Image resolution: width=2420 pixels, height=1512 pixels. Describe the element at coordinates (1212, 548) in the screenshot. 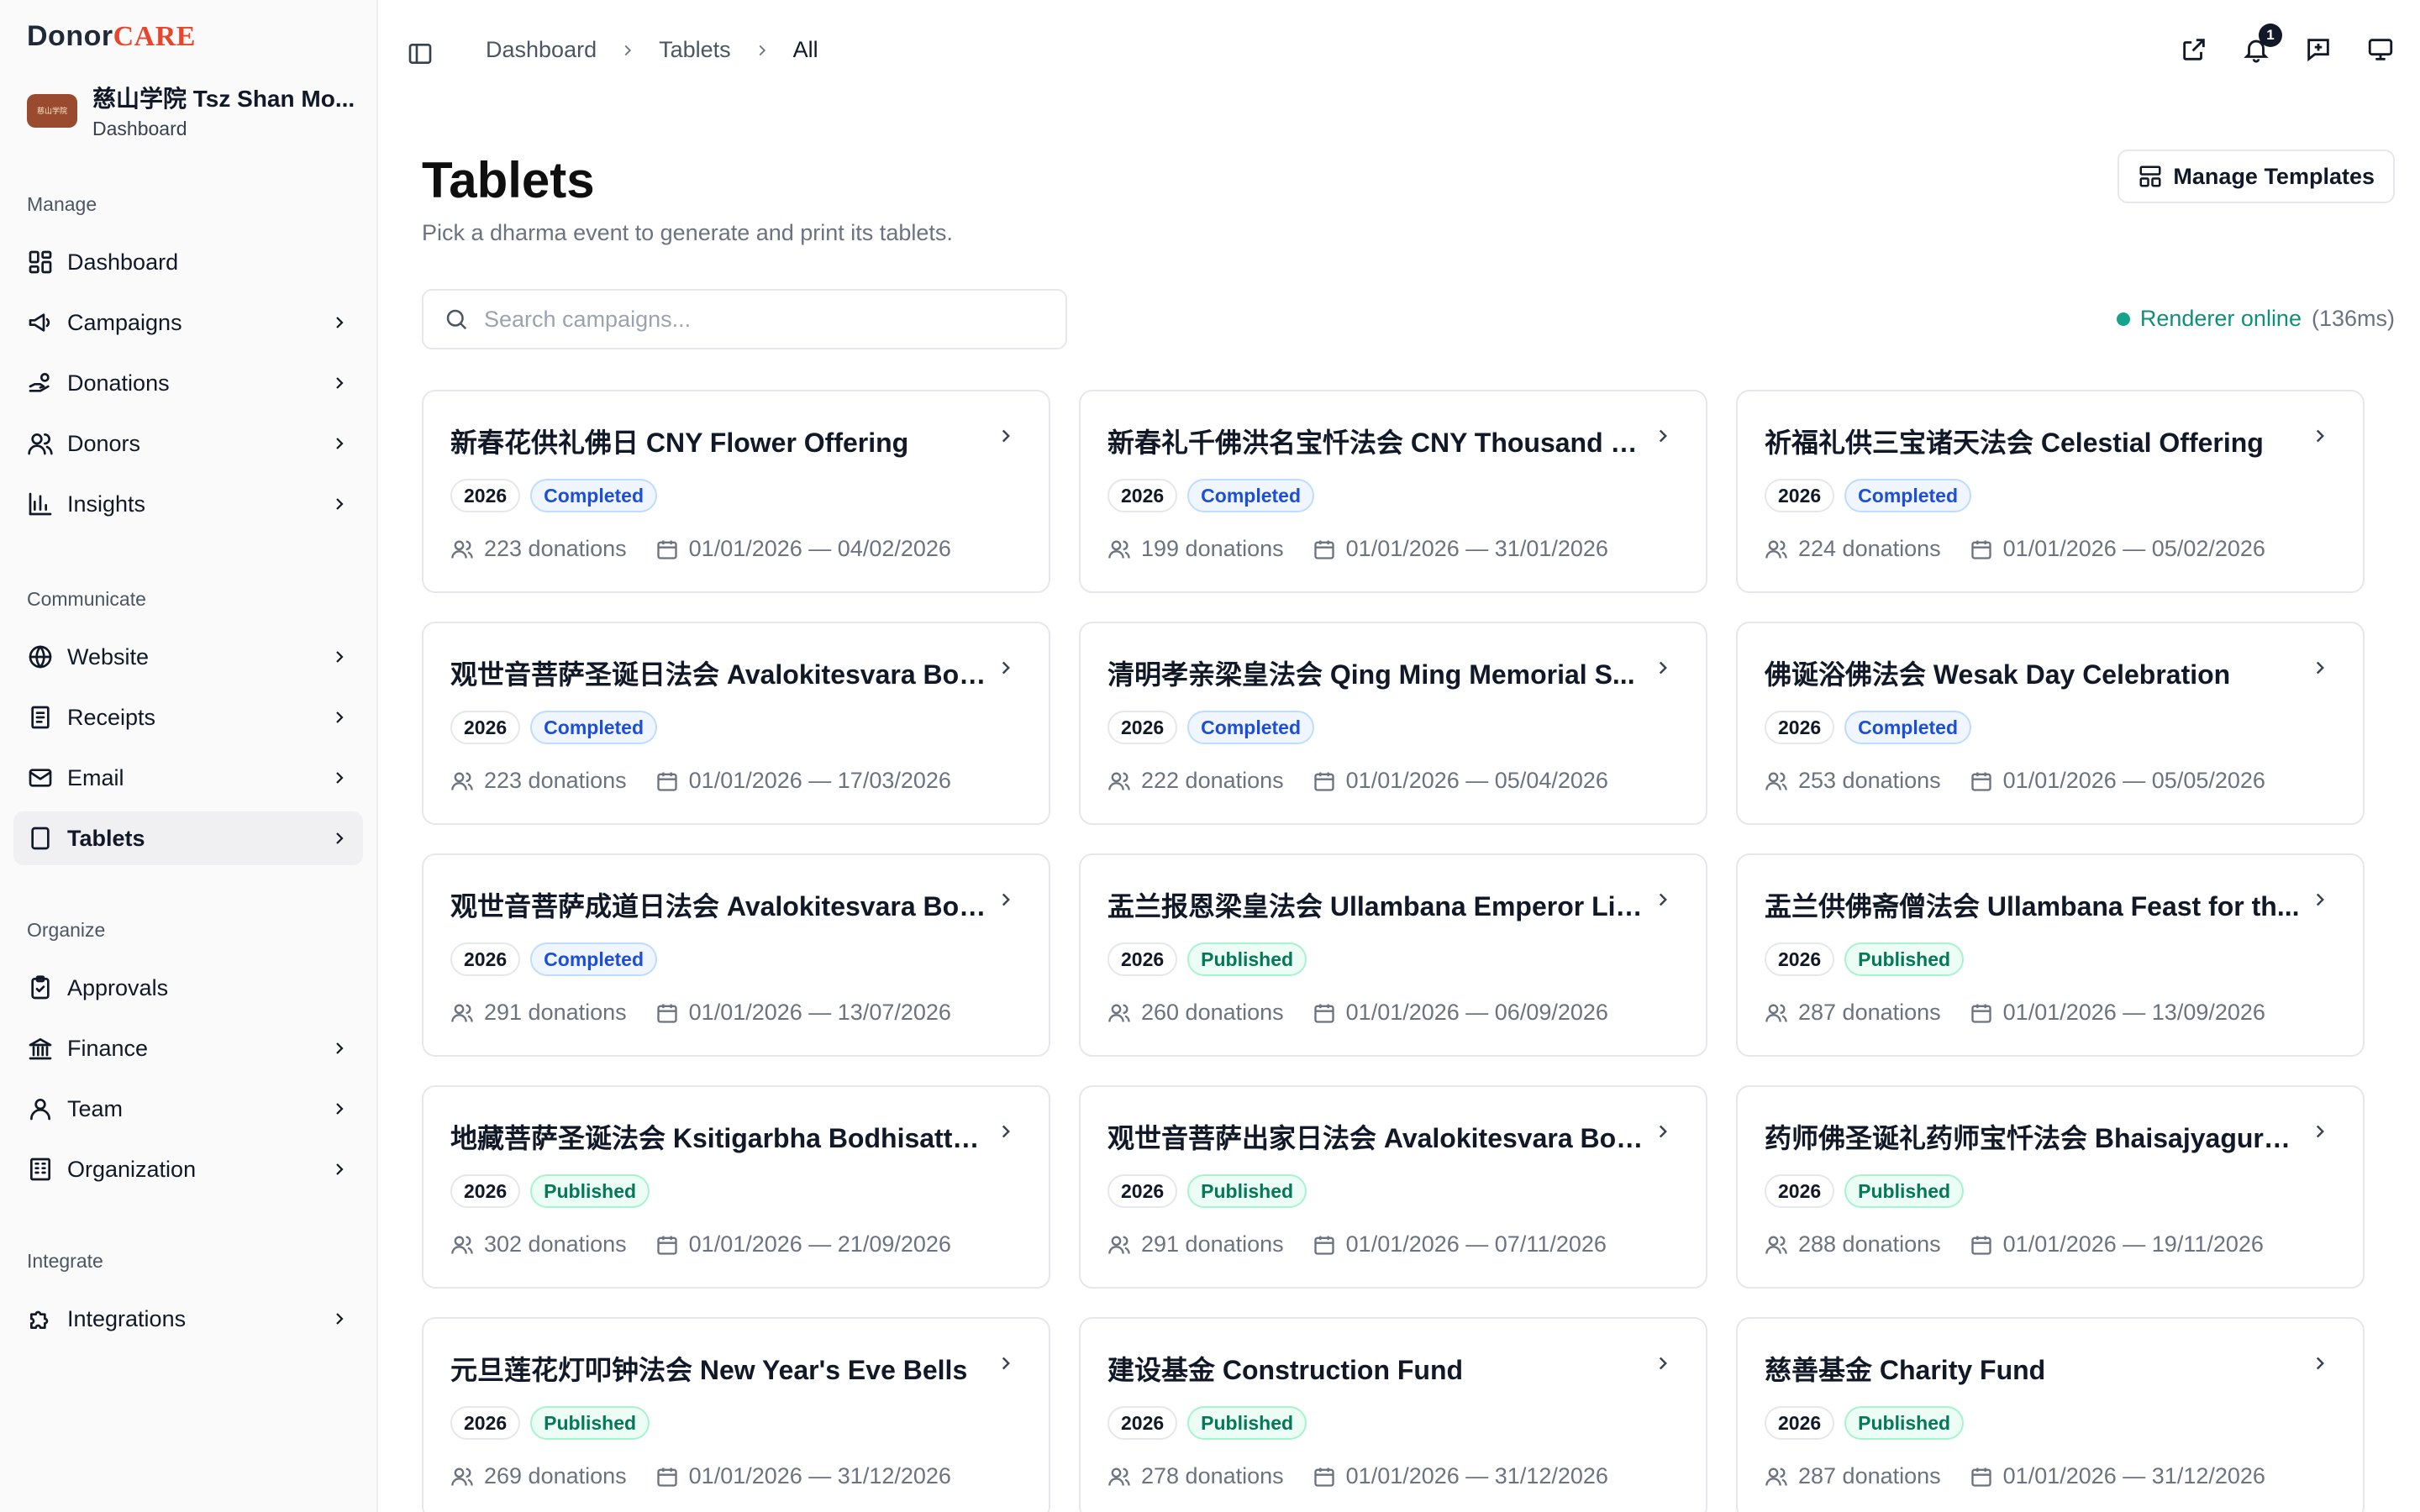

I see `donation-count: 199 donations` at that location.